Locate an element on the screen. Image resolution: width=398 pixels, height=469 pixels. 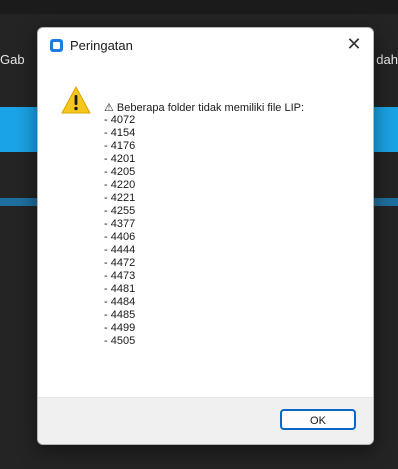
missing-folder-item: - 4220 is located at coordinates (120, 185).